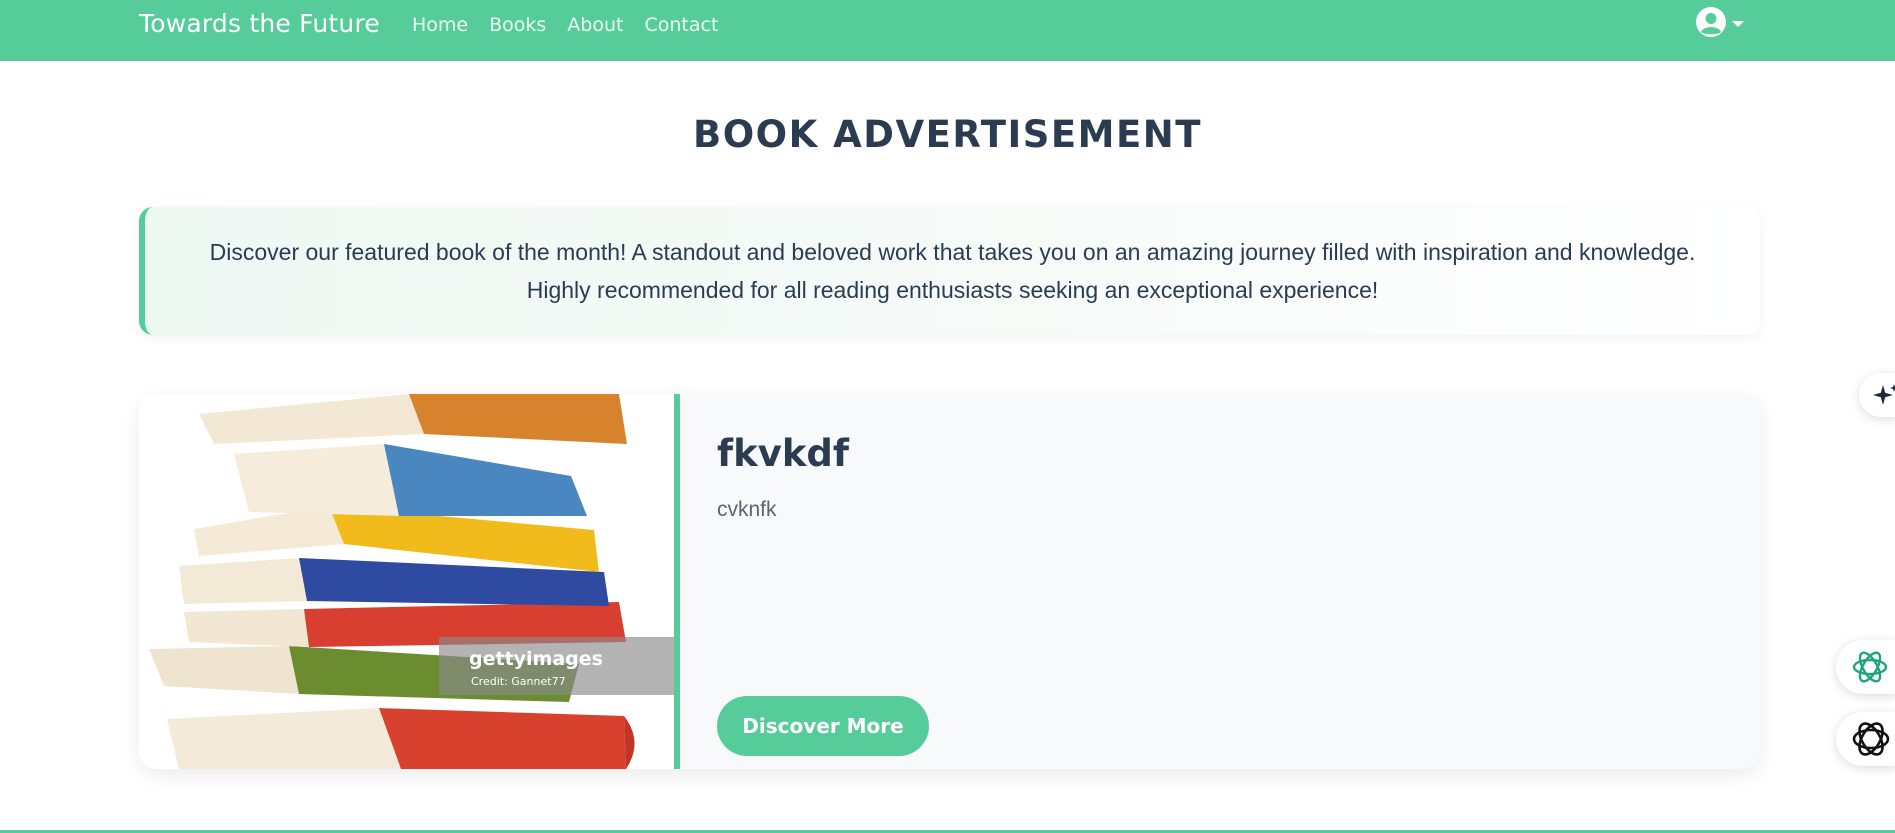 The image size is (1895, 833). I want to click on book-stack-illustration: gettyimages Credit: Gannet77, so click(406, 581).